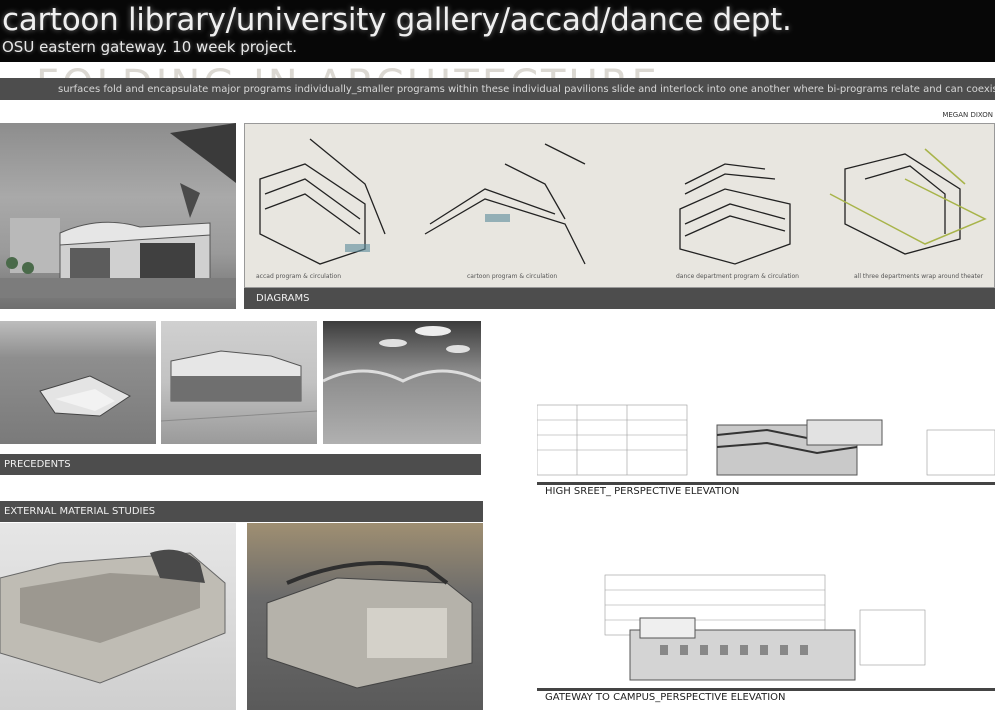  Describe the element at coordinates (240, 464) in the screenshot. I see `precedents-title-bar: PRECEDENTS` at that location.